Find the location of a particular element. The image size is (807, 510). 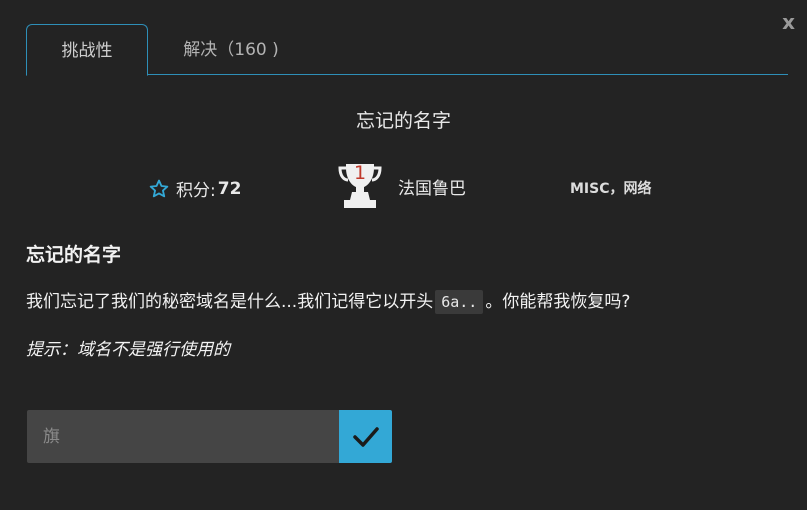

checkmark-icon is located at coordinates (365, 436).